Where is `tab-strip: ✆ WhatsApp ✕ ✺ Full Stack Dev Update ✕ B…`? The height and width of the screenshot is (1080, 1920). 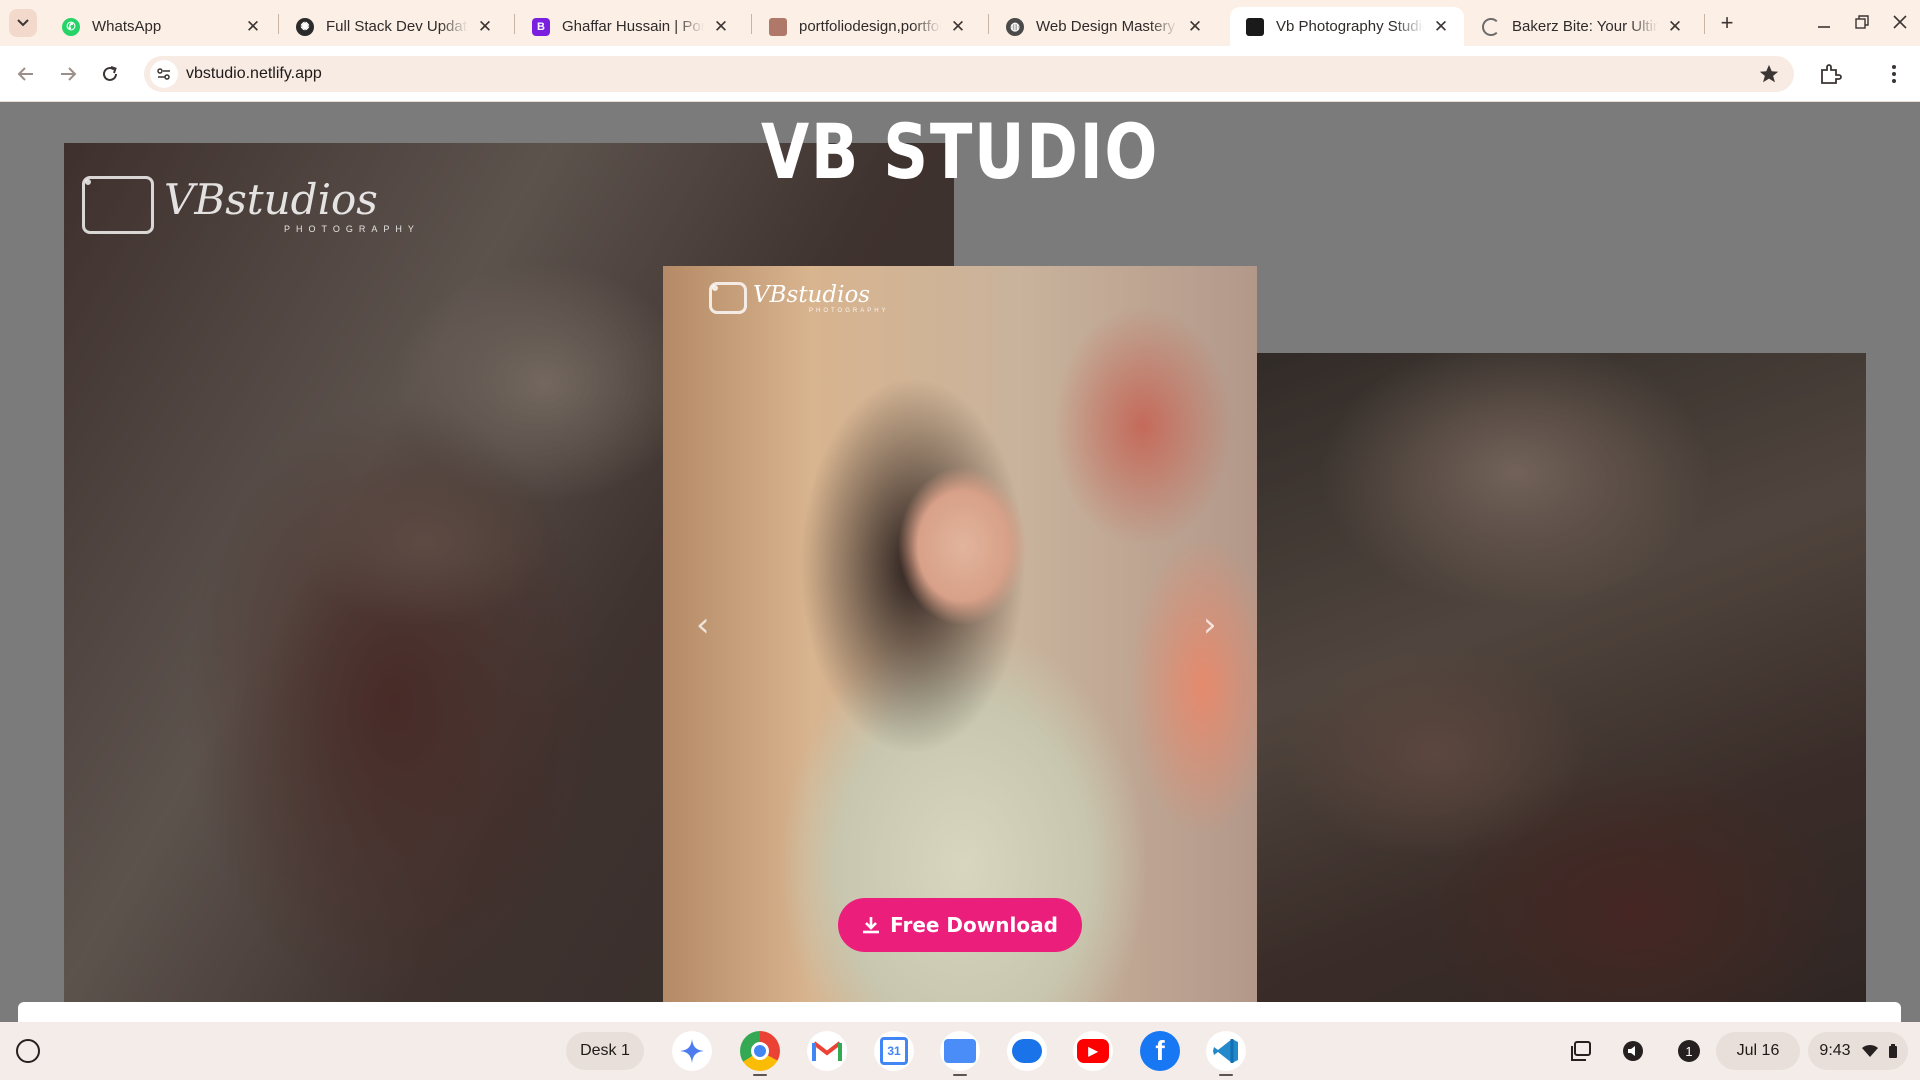 tab-strip: ✆ WhatsApp ✕ ✺ Full Stack Dev Update ✕ B… is located at coordinates (960, 23).